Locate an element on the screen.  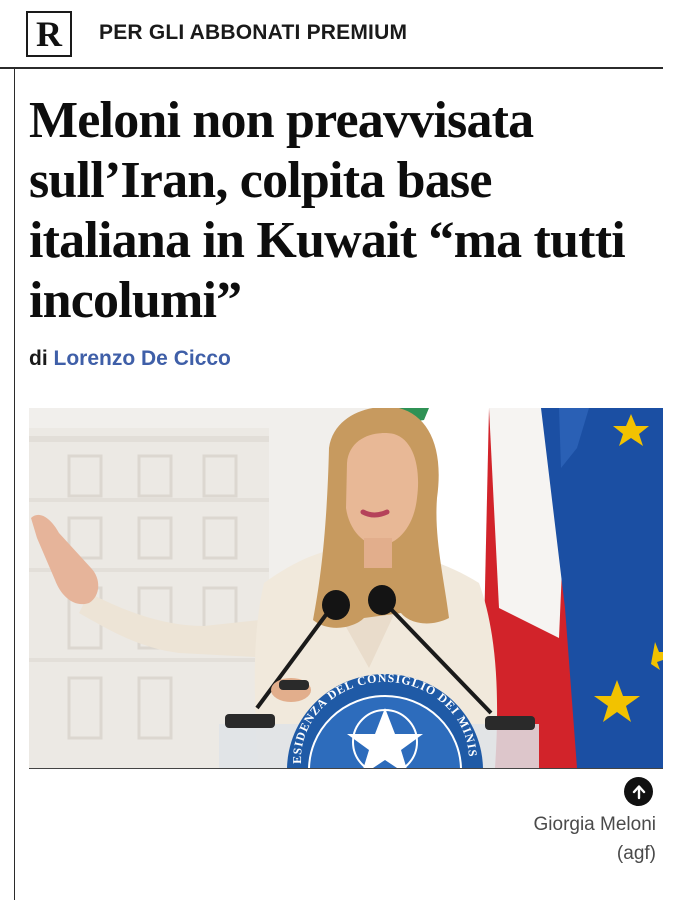
byline: di Lorenzo De Cicco is located at coordinates (130, 359).